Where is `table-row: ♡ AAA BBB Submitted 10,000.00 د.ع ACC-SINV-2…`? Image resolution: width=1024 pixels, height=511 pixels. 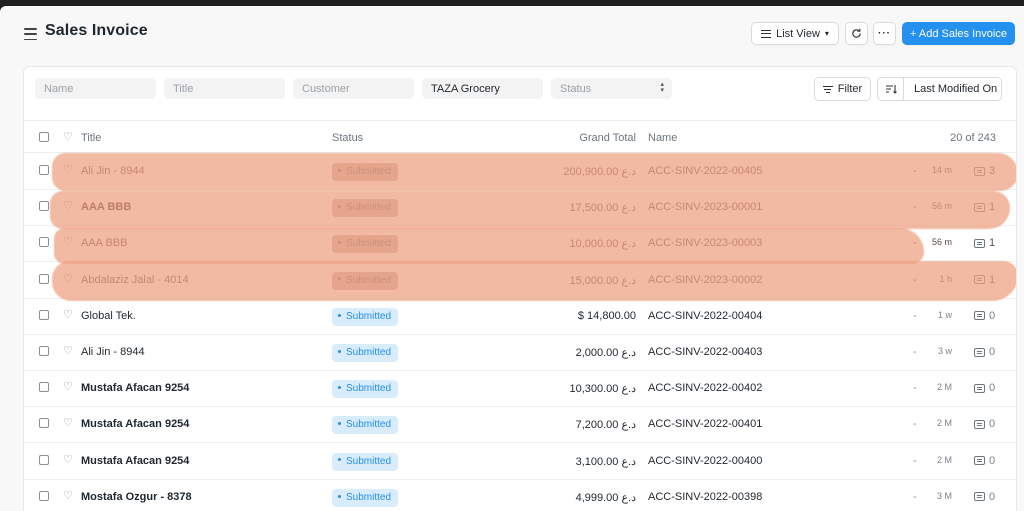 table-row: ♡ AAA BBB Submitted 10,000.00 د.ع ACC-SINV-2… is located at coordinates (520, 244).